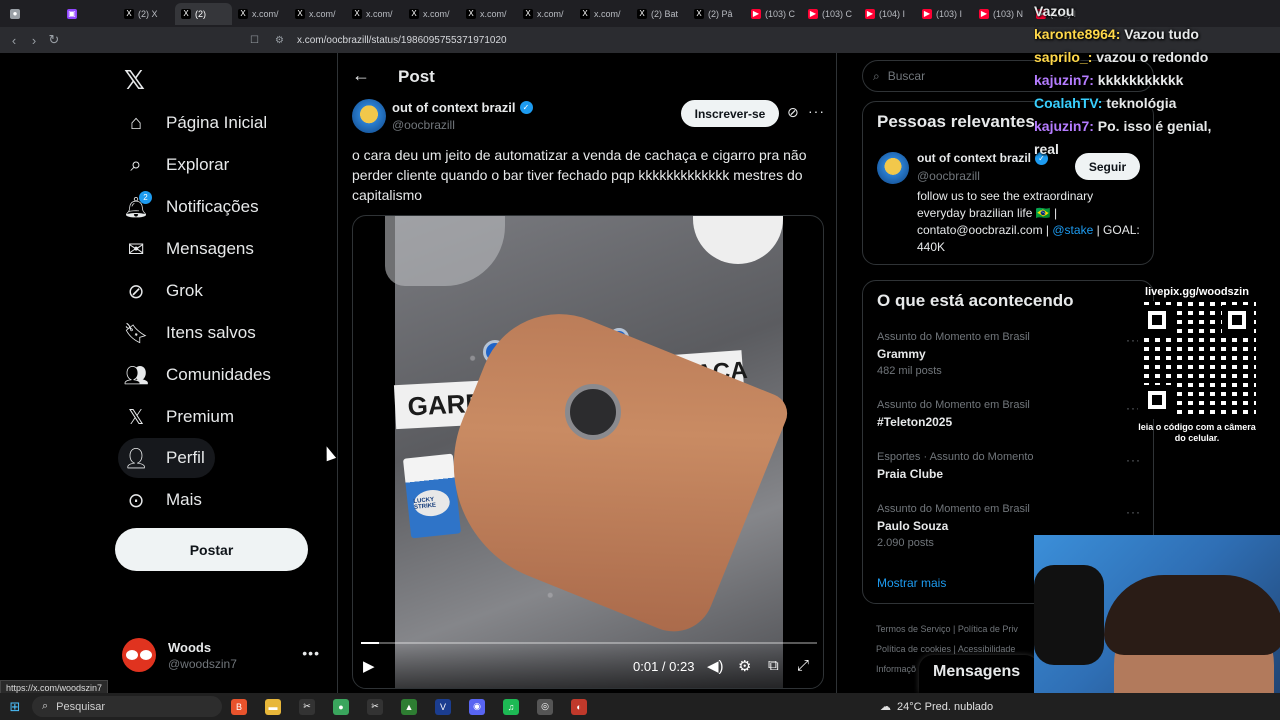 The image size is (1280, 720). What do you see at coordinates (409, 706) in the screenshot?
I see `drive-icon: ▲` at bounding box center [409, 706].